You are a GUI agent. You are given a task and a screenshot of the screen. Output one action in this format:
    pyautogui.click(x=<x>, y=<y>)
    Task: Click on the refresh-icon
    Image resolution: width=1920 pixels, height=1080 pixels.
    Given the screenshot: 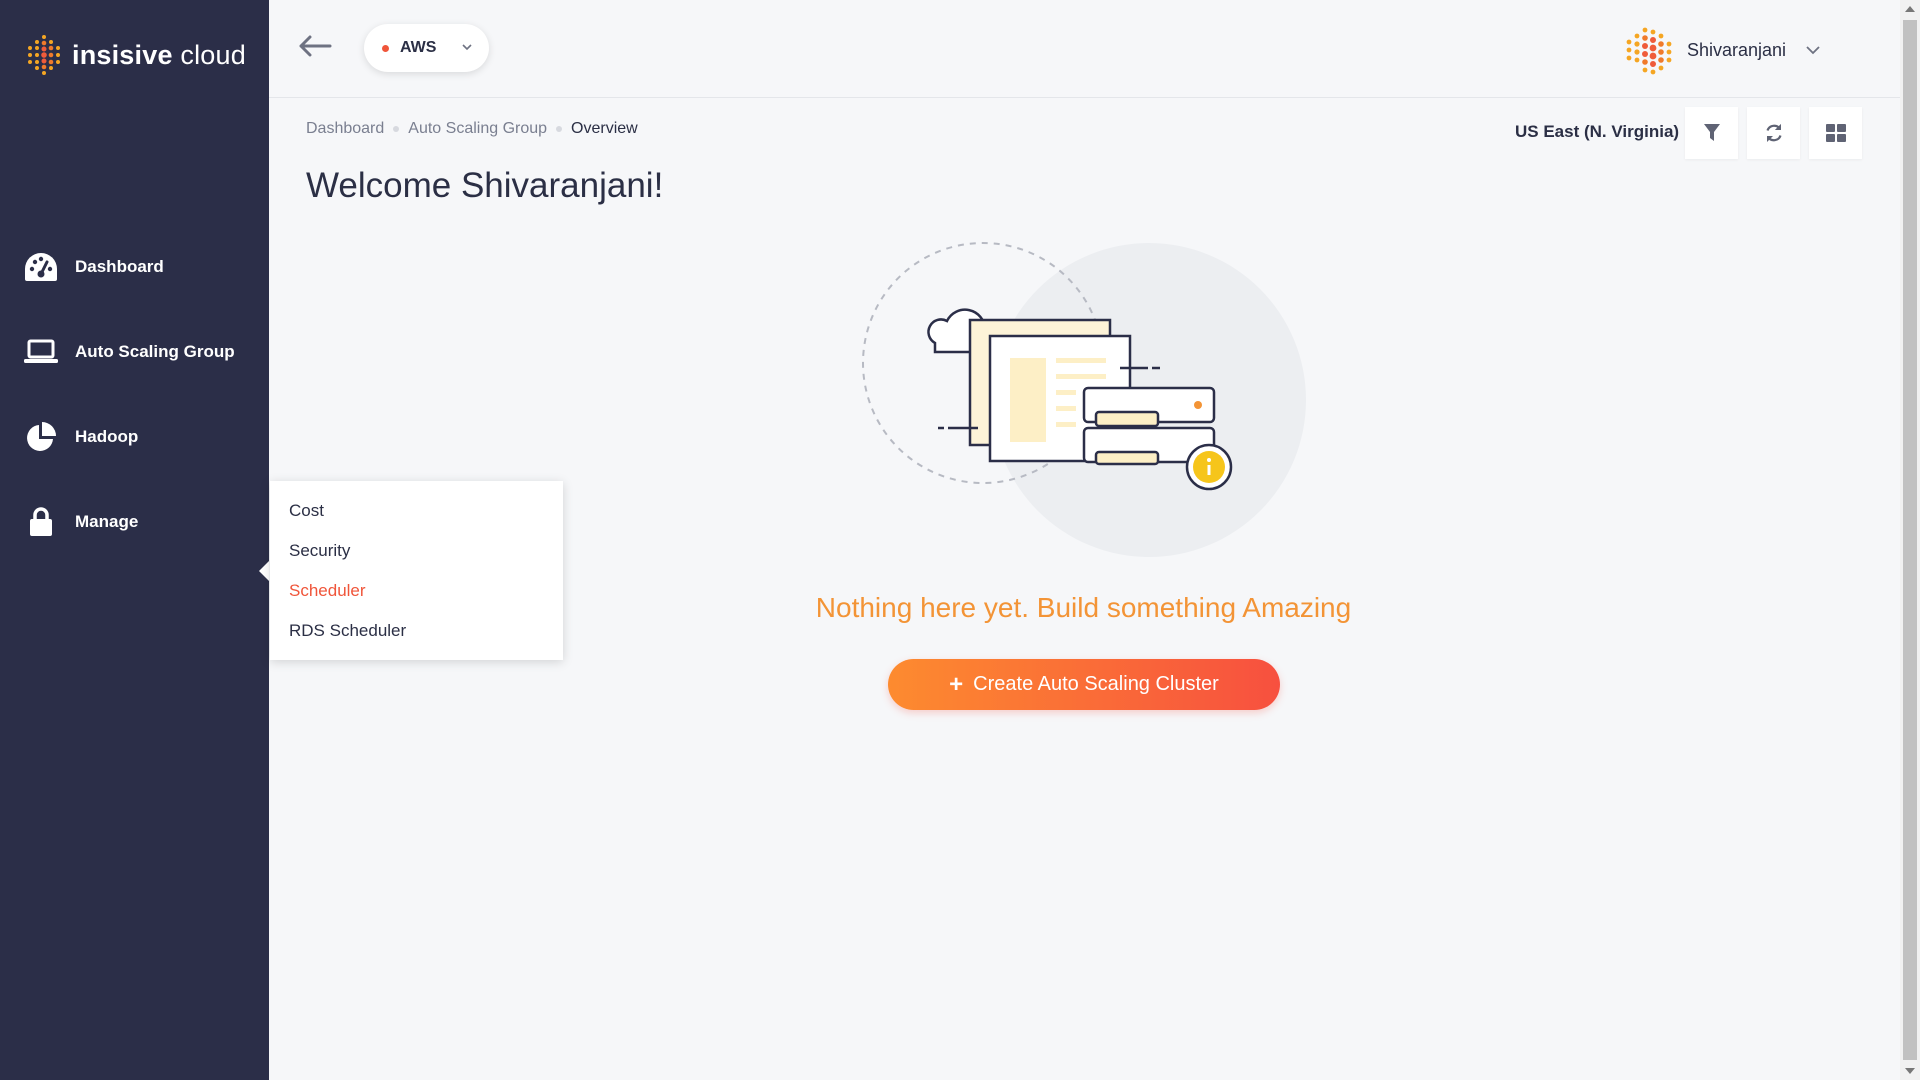 What is the action you would take?
    pyautogui.click(x=1773, y=133)
    